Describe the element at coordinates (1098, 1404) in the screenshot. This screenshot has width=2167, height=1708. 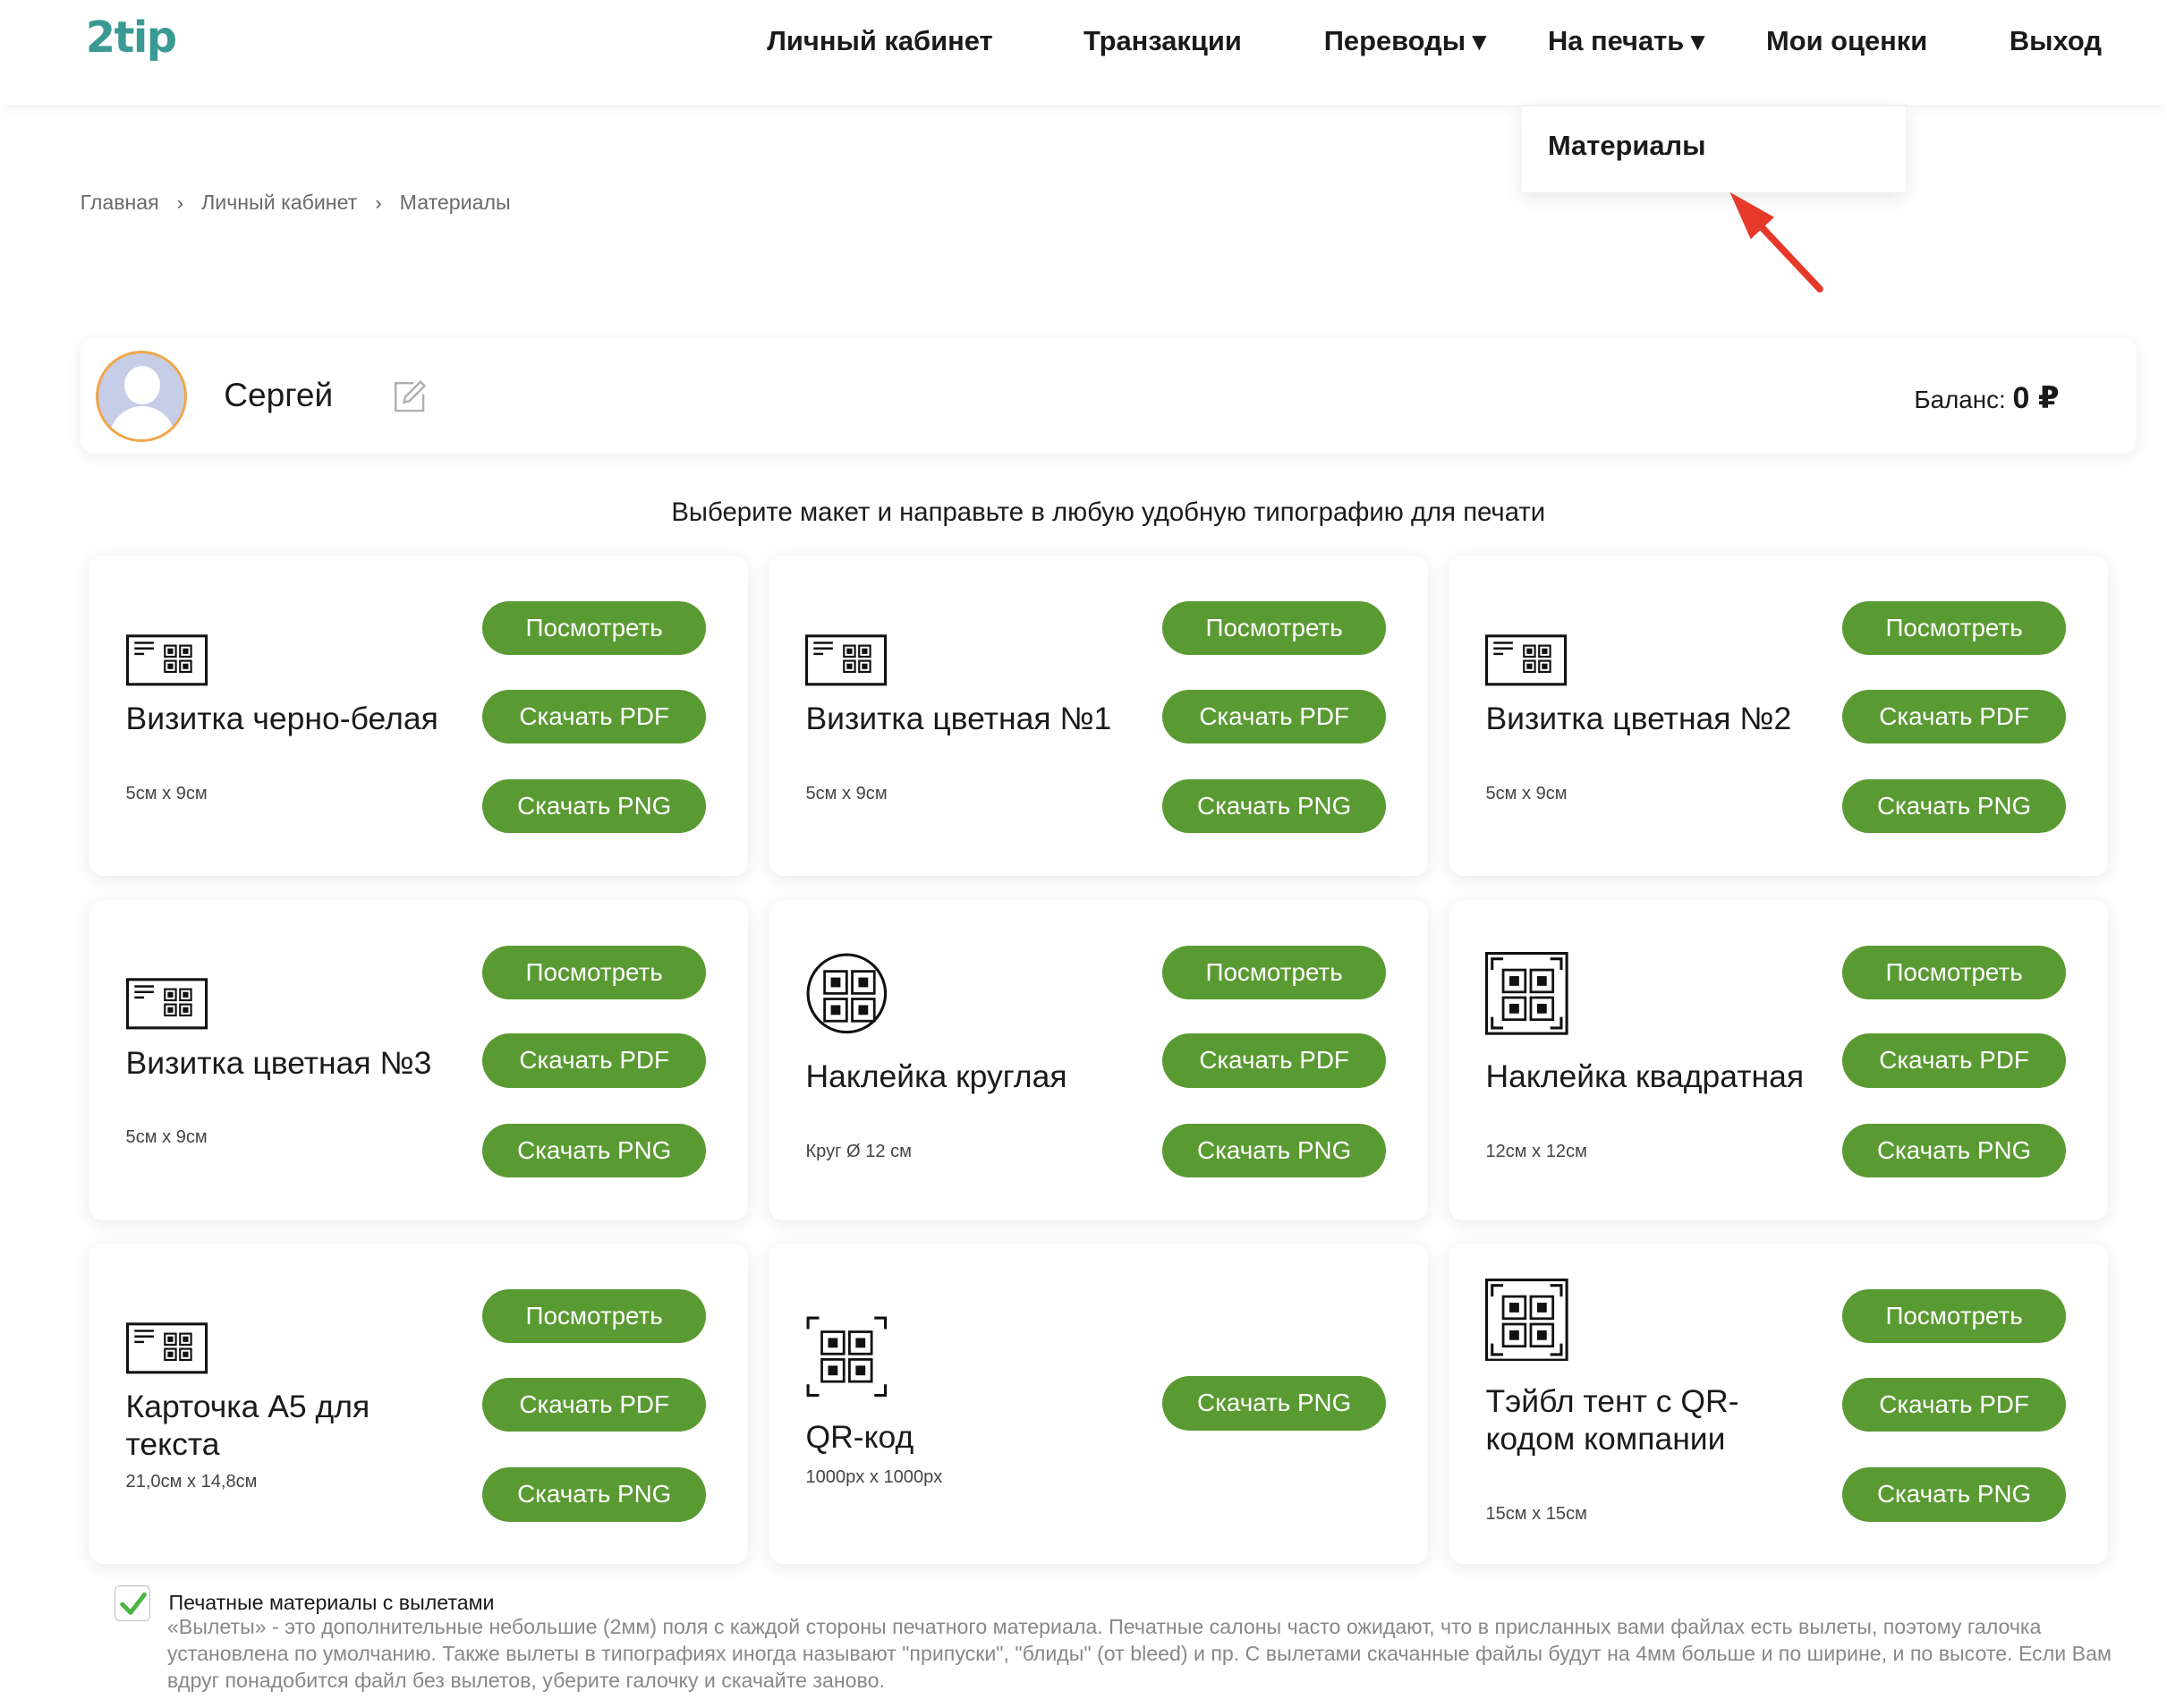
I see `material-card: QR-код 1000px х 1000px Скачать PNG` at that location.